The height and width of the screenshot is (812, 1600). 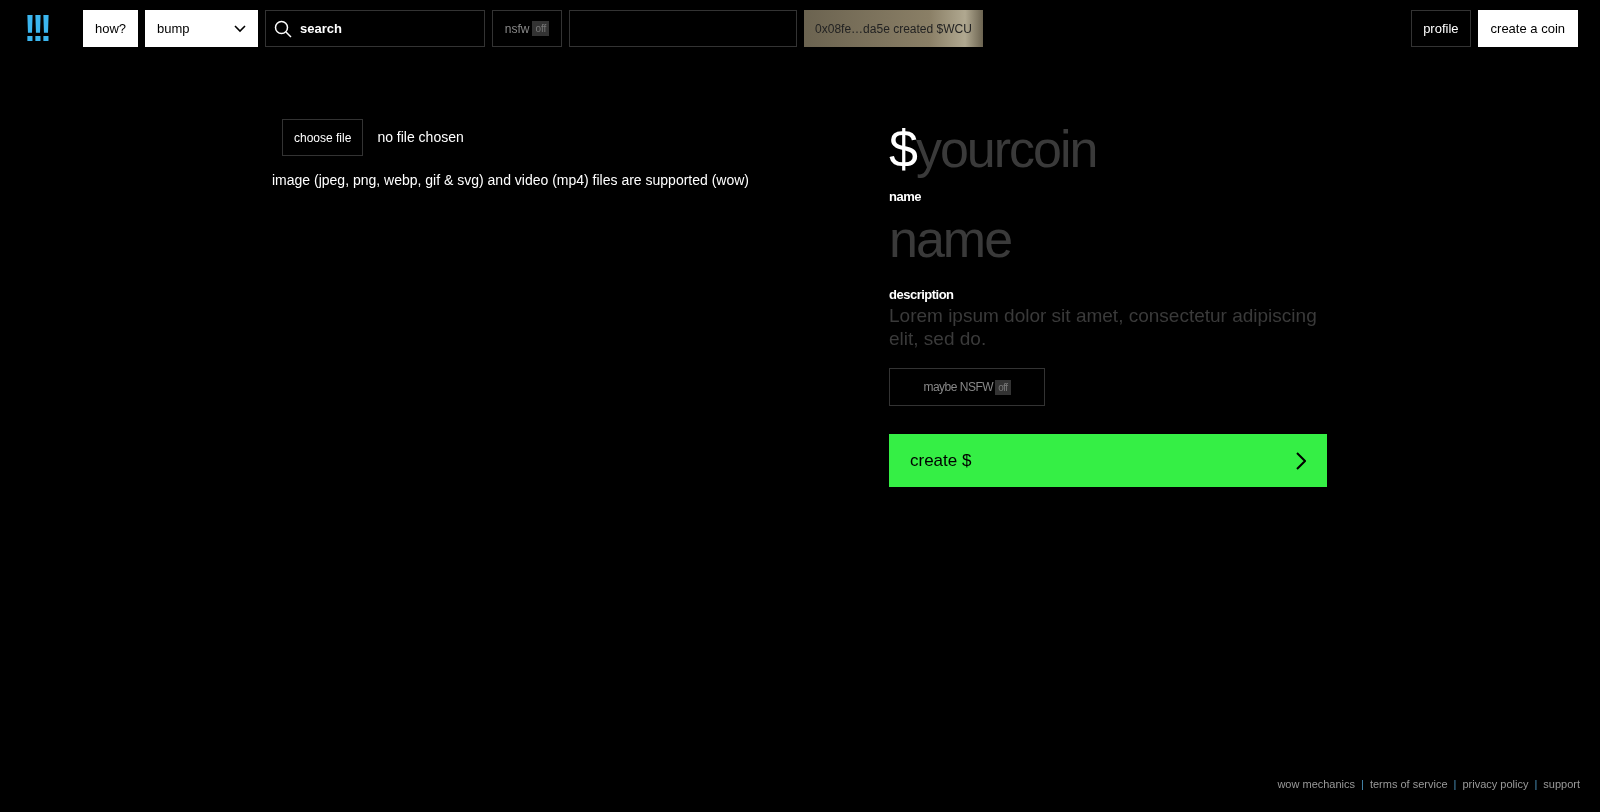 I want to click on field-label: description, so click(x=922, y=294).